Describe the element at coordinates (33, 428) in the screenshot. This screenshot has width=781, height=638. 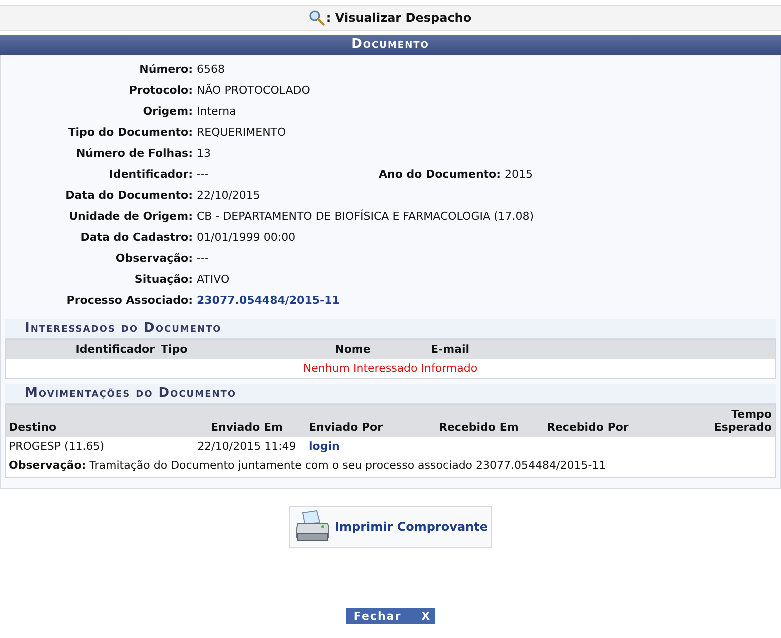
I see `column-header: Destino` at that location.